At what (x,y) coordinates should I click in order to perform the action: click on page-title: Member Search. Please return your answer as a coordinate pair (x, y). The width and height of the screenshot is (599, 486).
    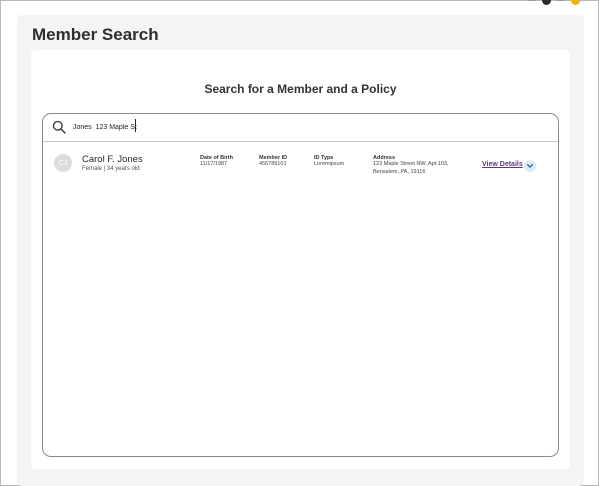
    Looking at the image, I should click on (95, 34).